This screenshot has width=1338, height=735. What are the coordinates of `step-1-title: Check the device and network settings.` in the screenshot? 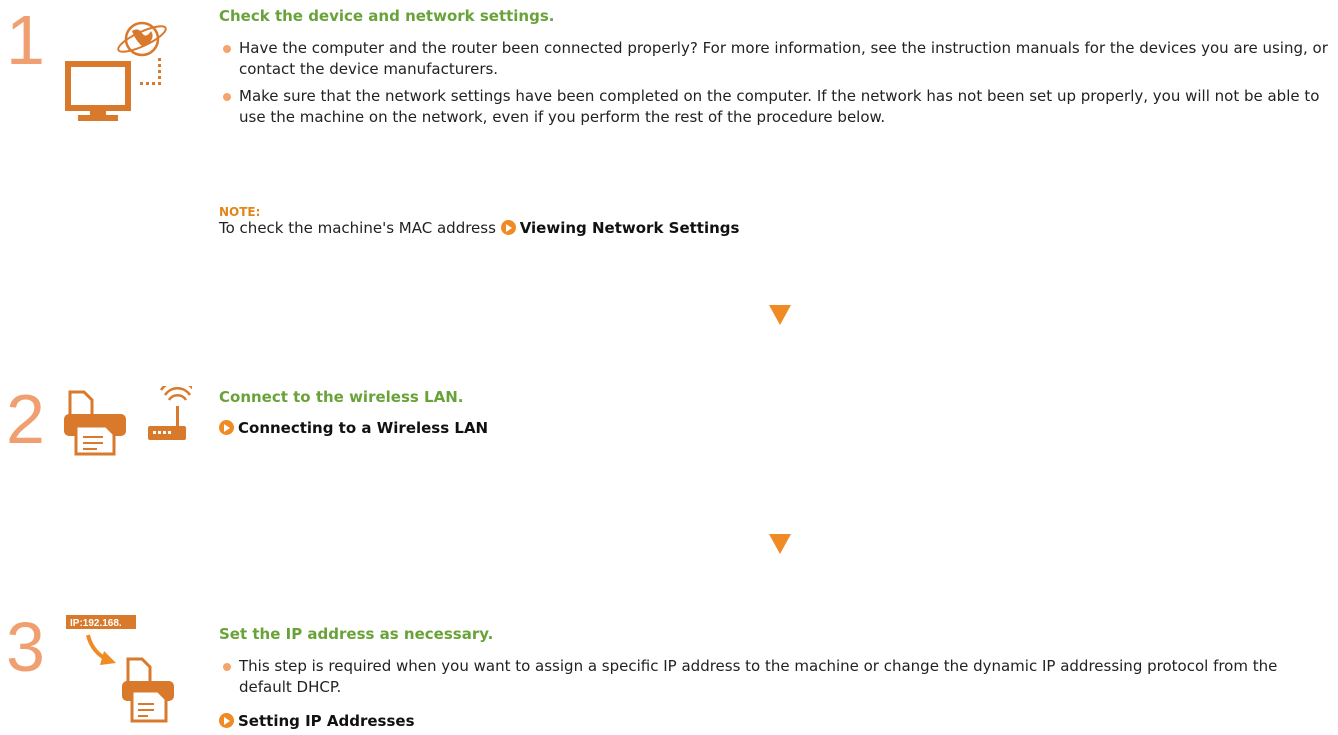 It's located at (387, 16).